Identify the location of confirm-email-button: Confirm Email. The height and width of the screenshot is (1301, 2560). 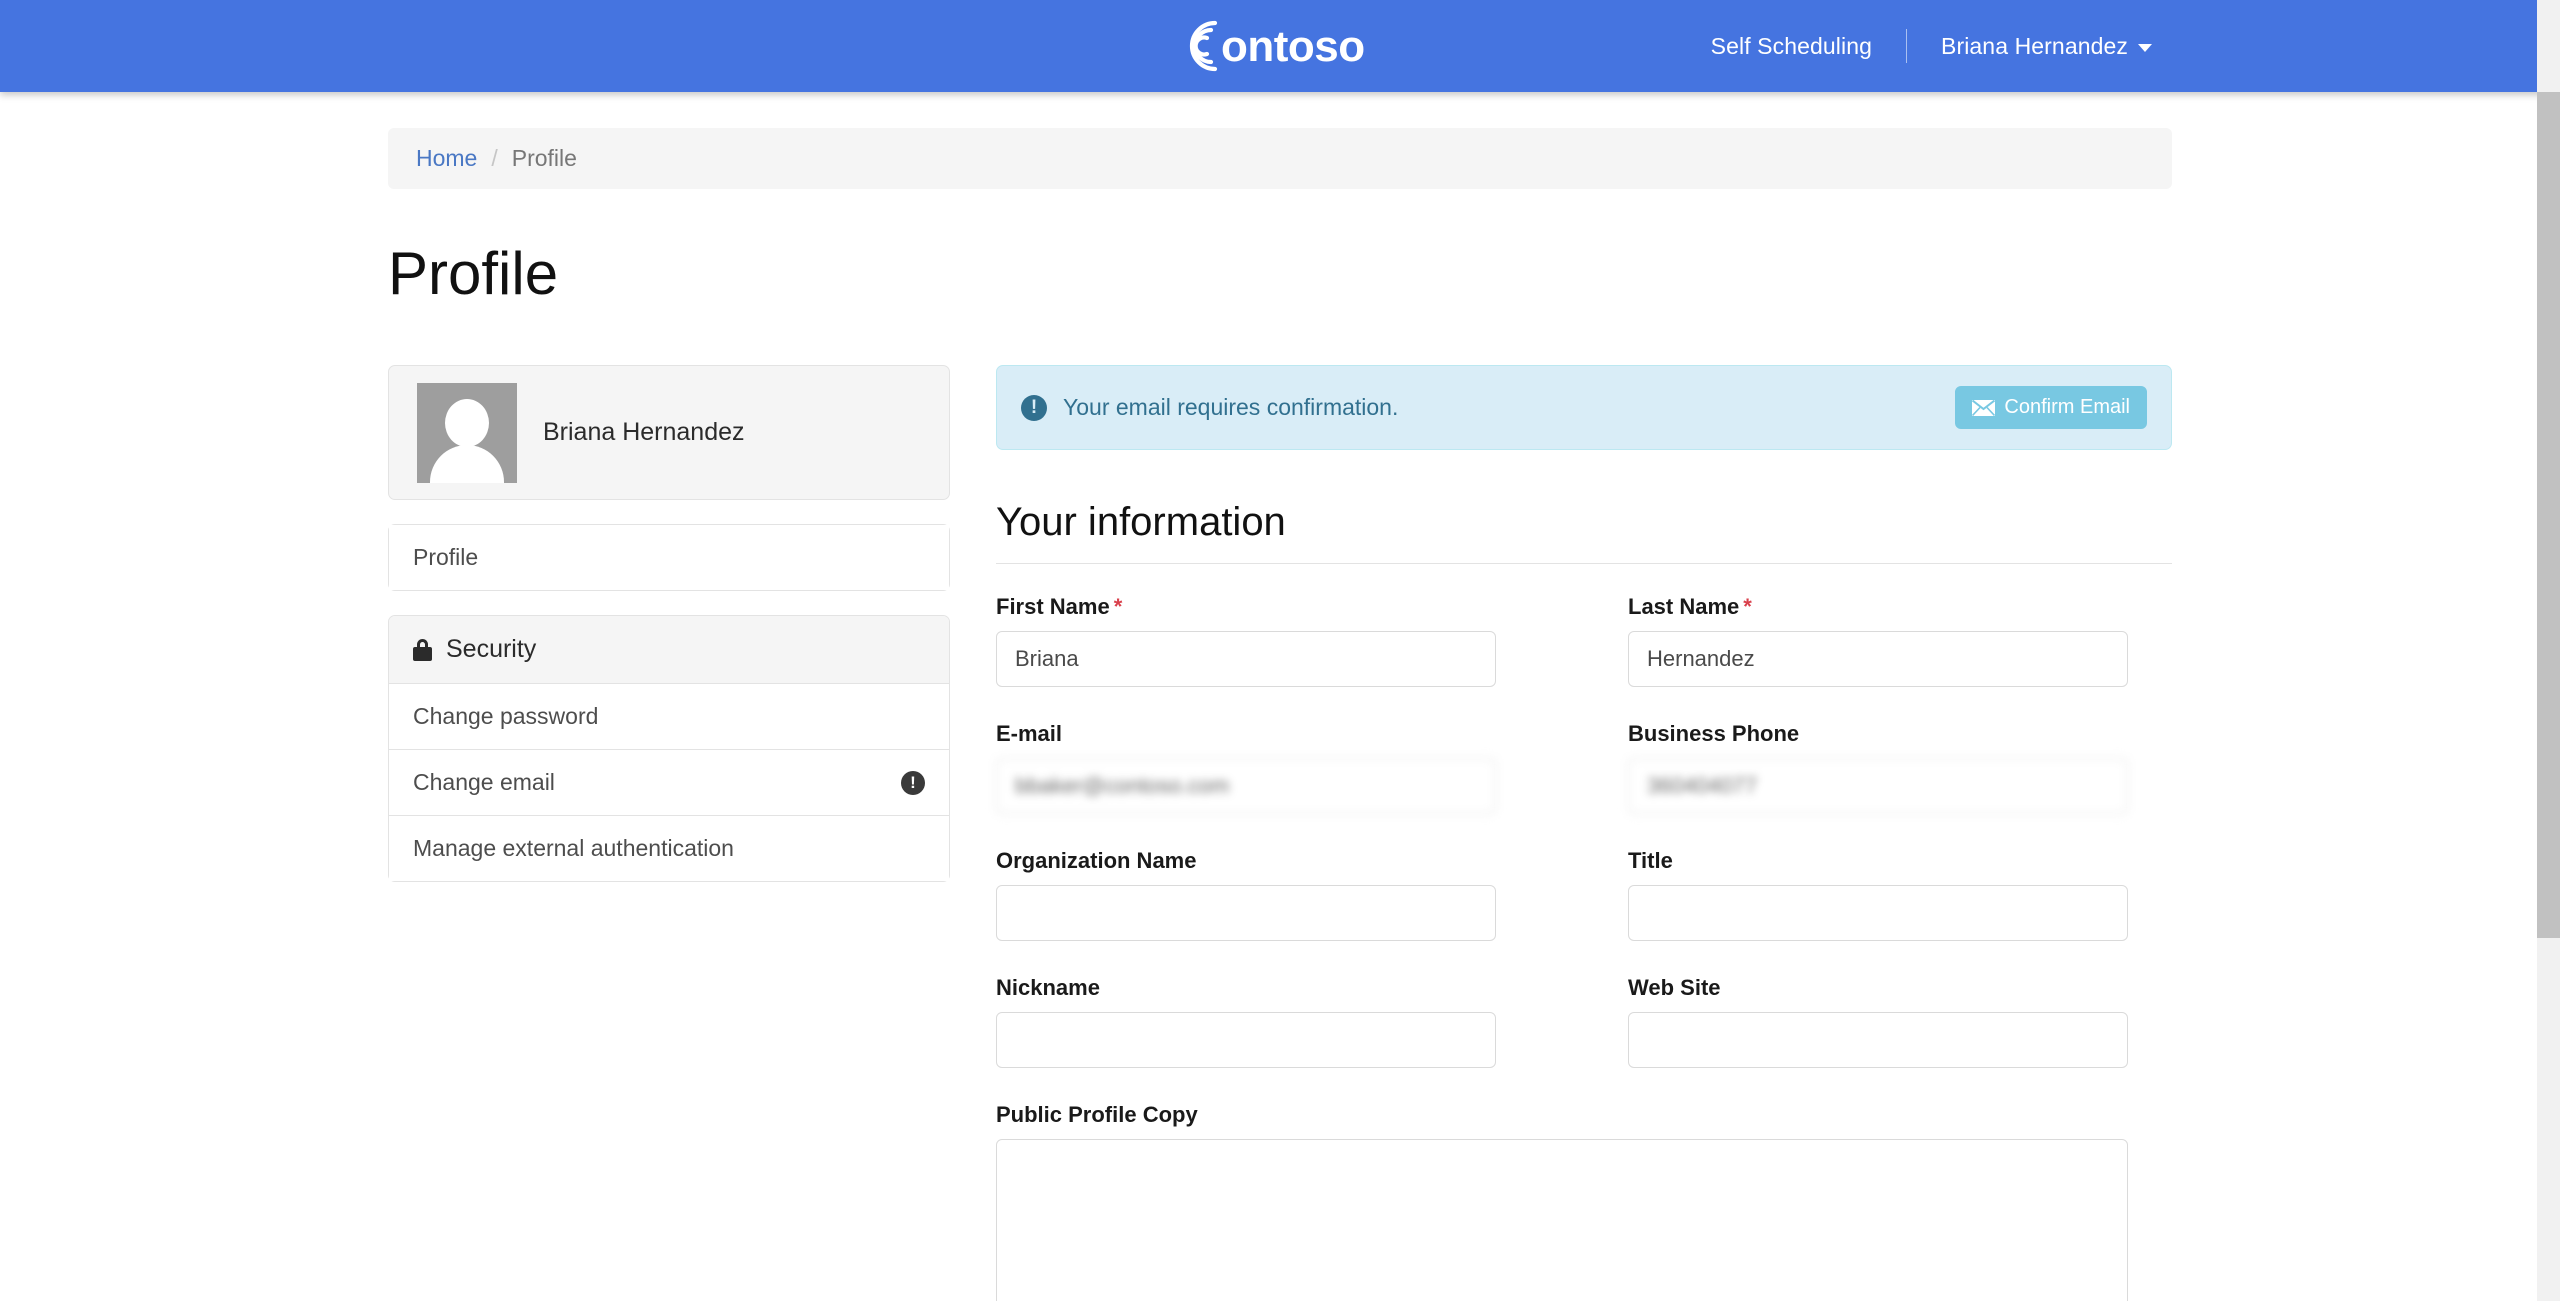
(2051, 407).